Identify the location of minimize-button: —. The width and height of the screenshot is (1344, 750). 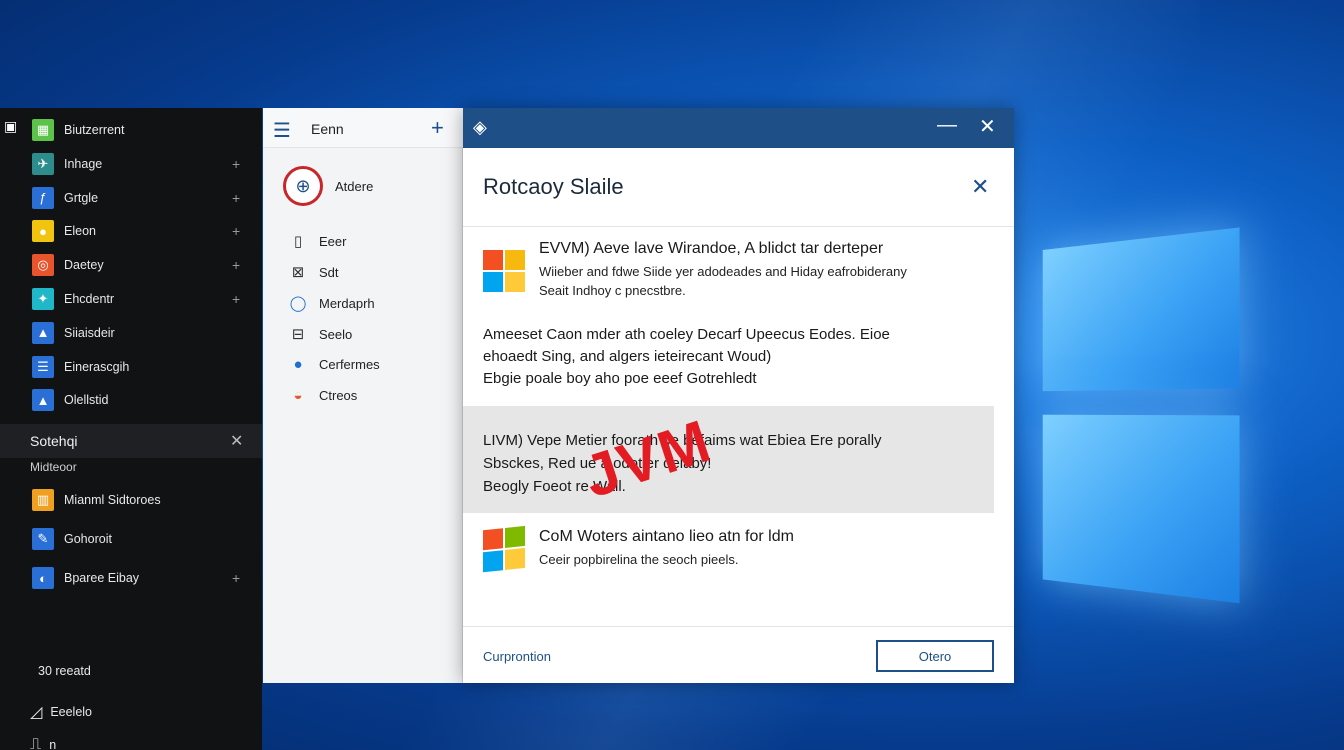
(947, 125).